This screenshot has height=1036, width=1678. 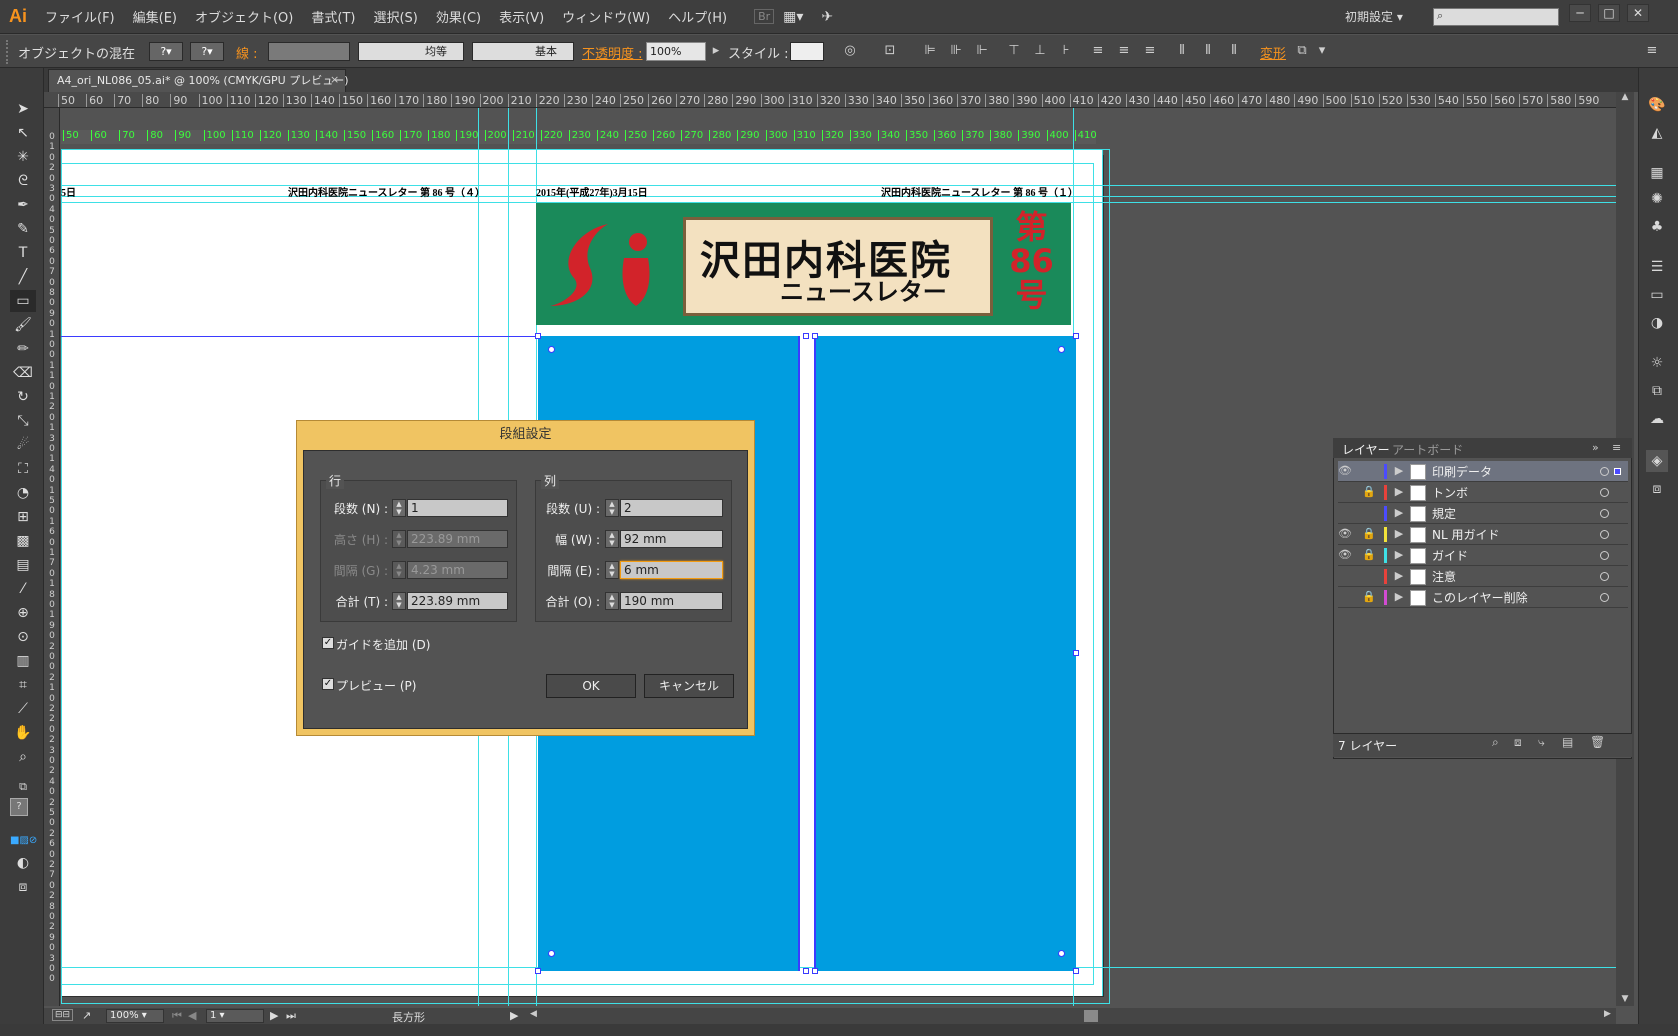 I want to click on stroke-weight-field, so click(x=309, y=51).